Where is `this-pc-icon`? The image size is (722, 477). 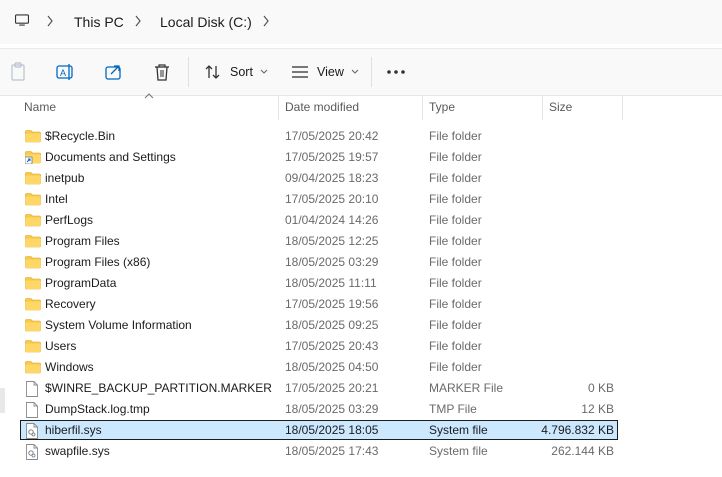
this-pc-icon is located at coordinates (22, 20).